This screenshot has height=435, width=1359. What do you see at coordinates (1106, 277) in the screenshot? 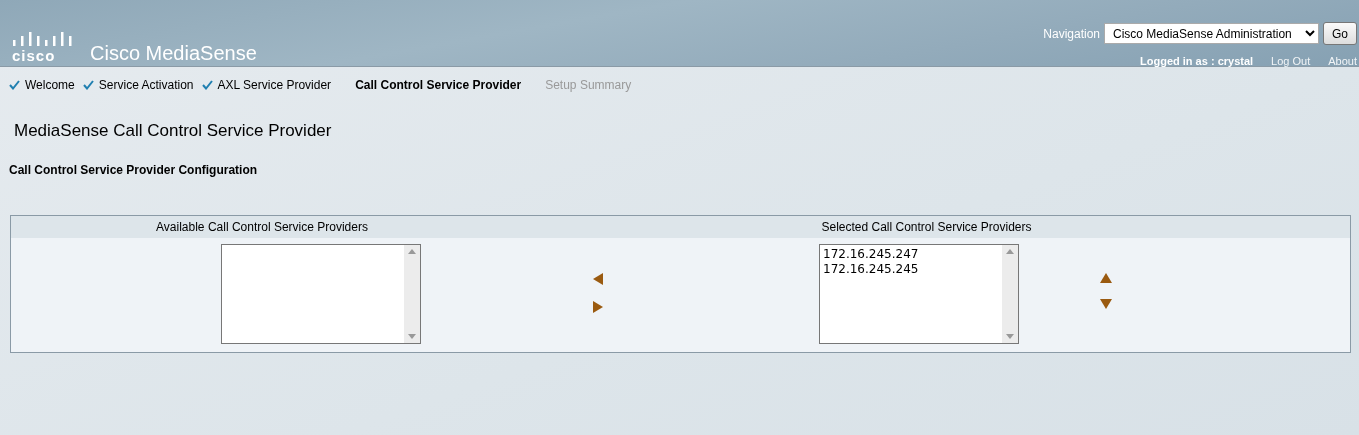
I see `move-up-icon` at bounding box center [1106, 277].